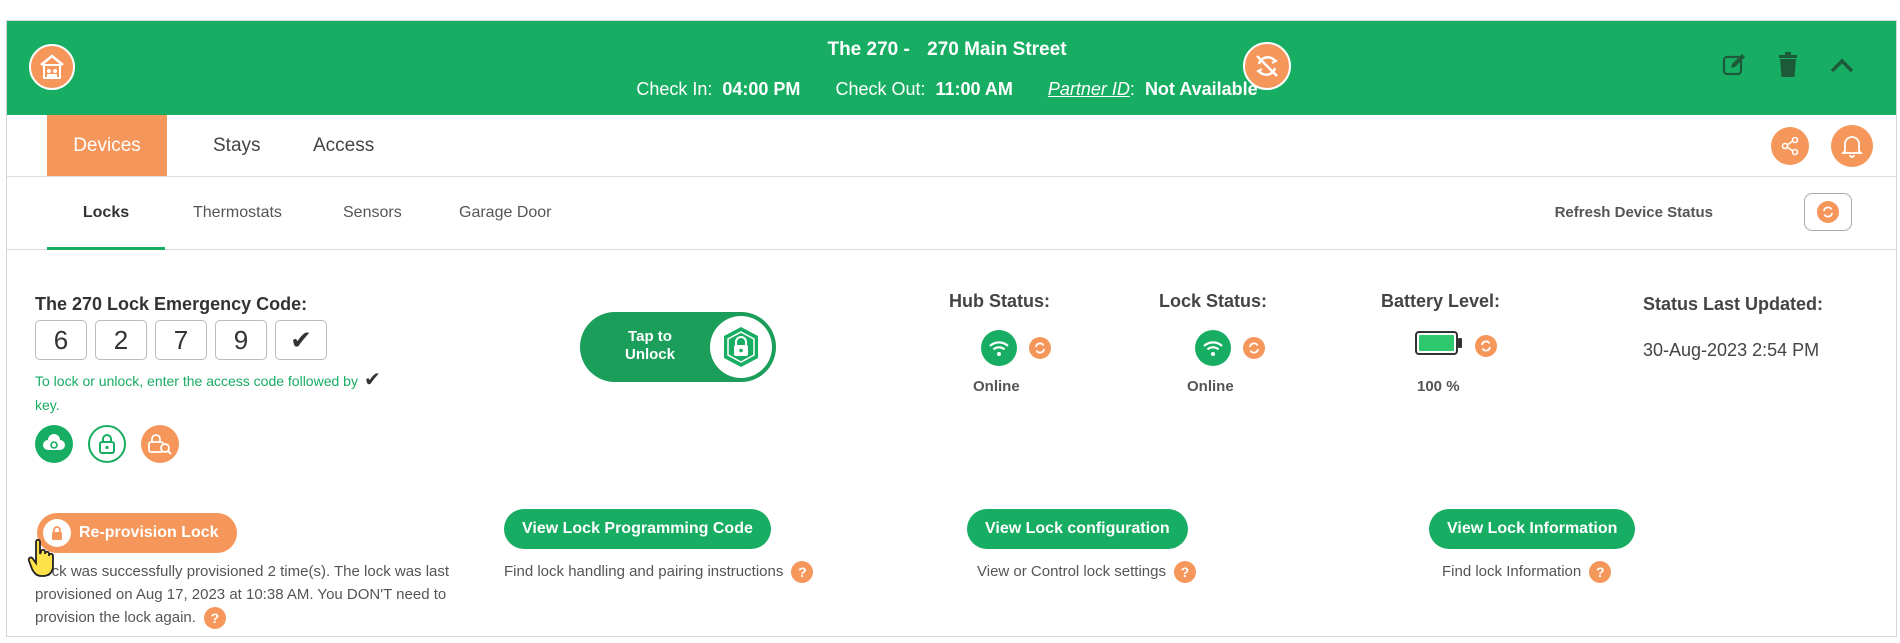 Image resolution: width=1900 pixels, height=643 pixels. I want to click on main-tabs: Devices Stays Access, so click(951, 146).